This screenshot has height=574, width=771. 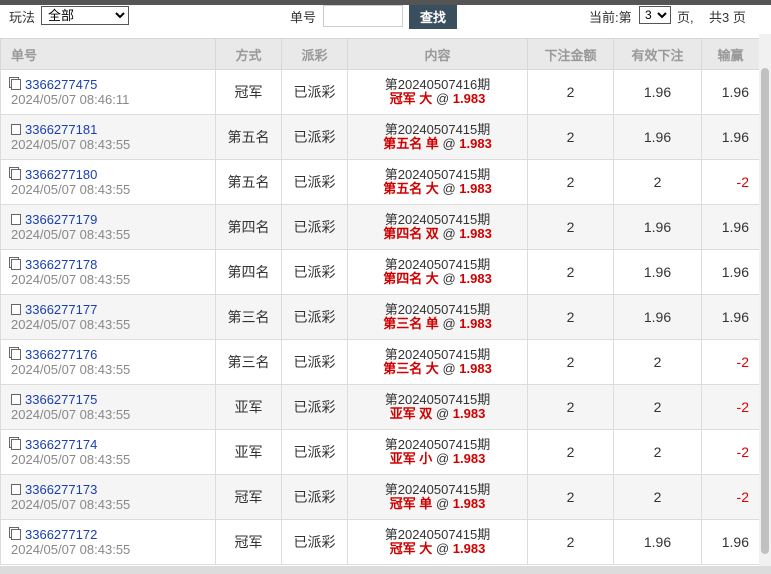 I want to click on order-cell: 3366277173 2024/05/07 08:43:55, so click(x=108, y=497).